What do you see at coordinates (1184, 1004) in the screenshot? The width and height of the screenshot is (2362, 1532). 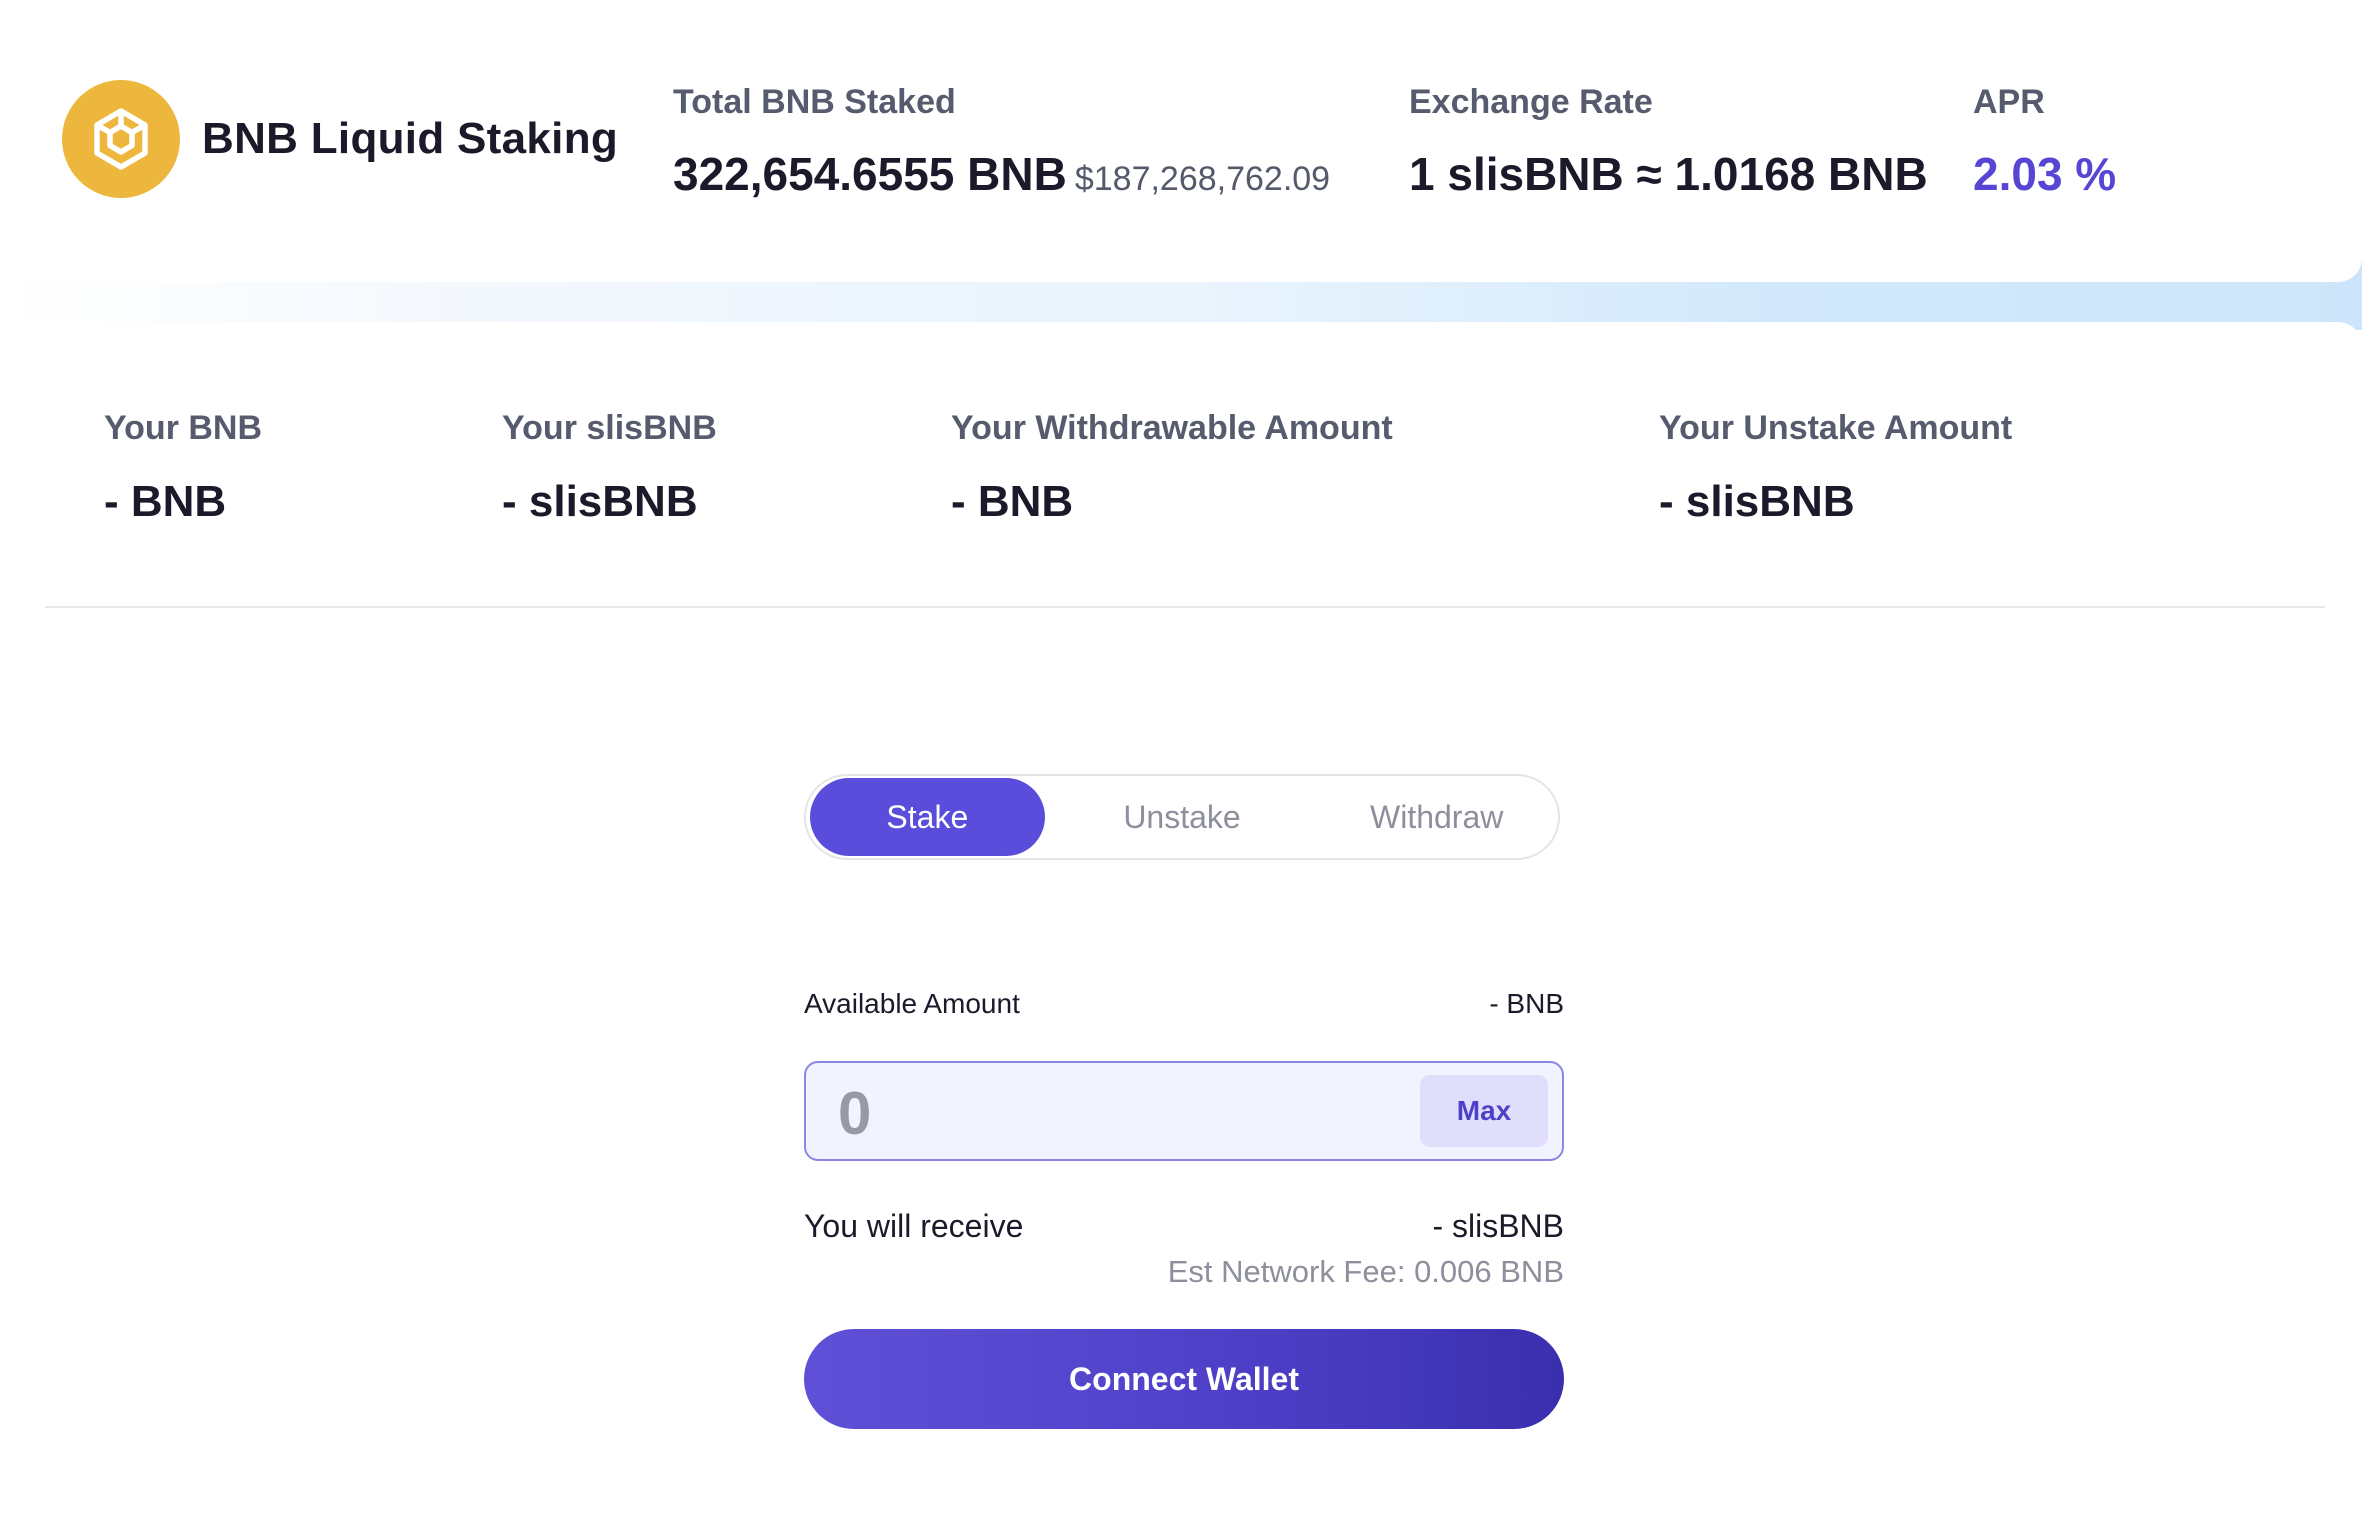 I see `available-amount-row: Available Amount - BNB` at bounding box center [1184, 1004].